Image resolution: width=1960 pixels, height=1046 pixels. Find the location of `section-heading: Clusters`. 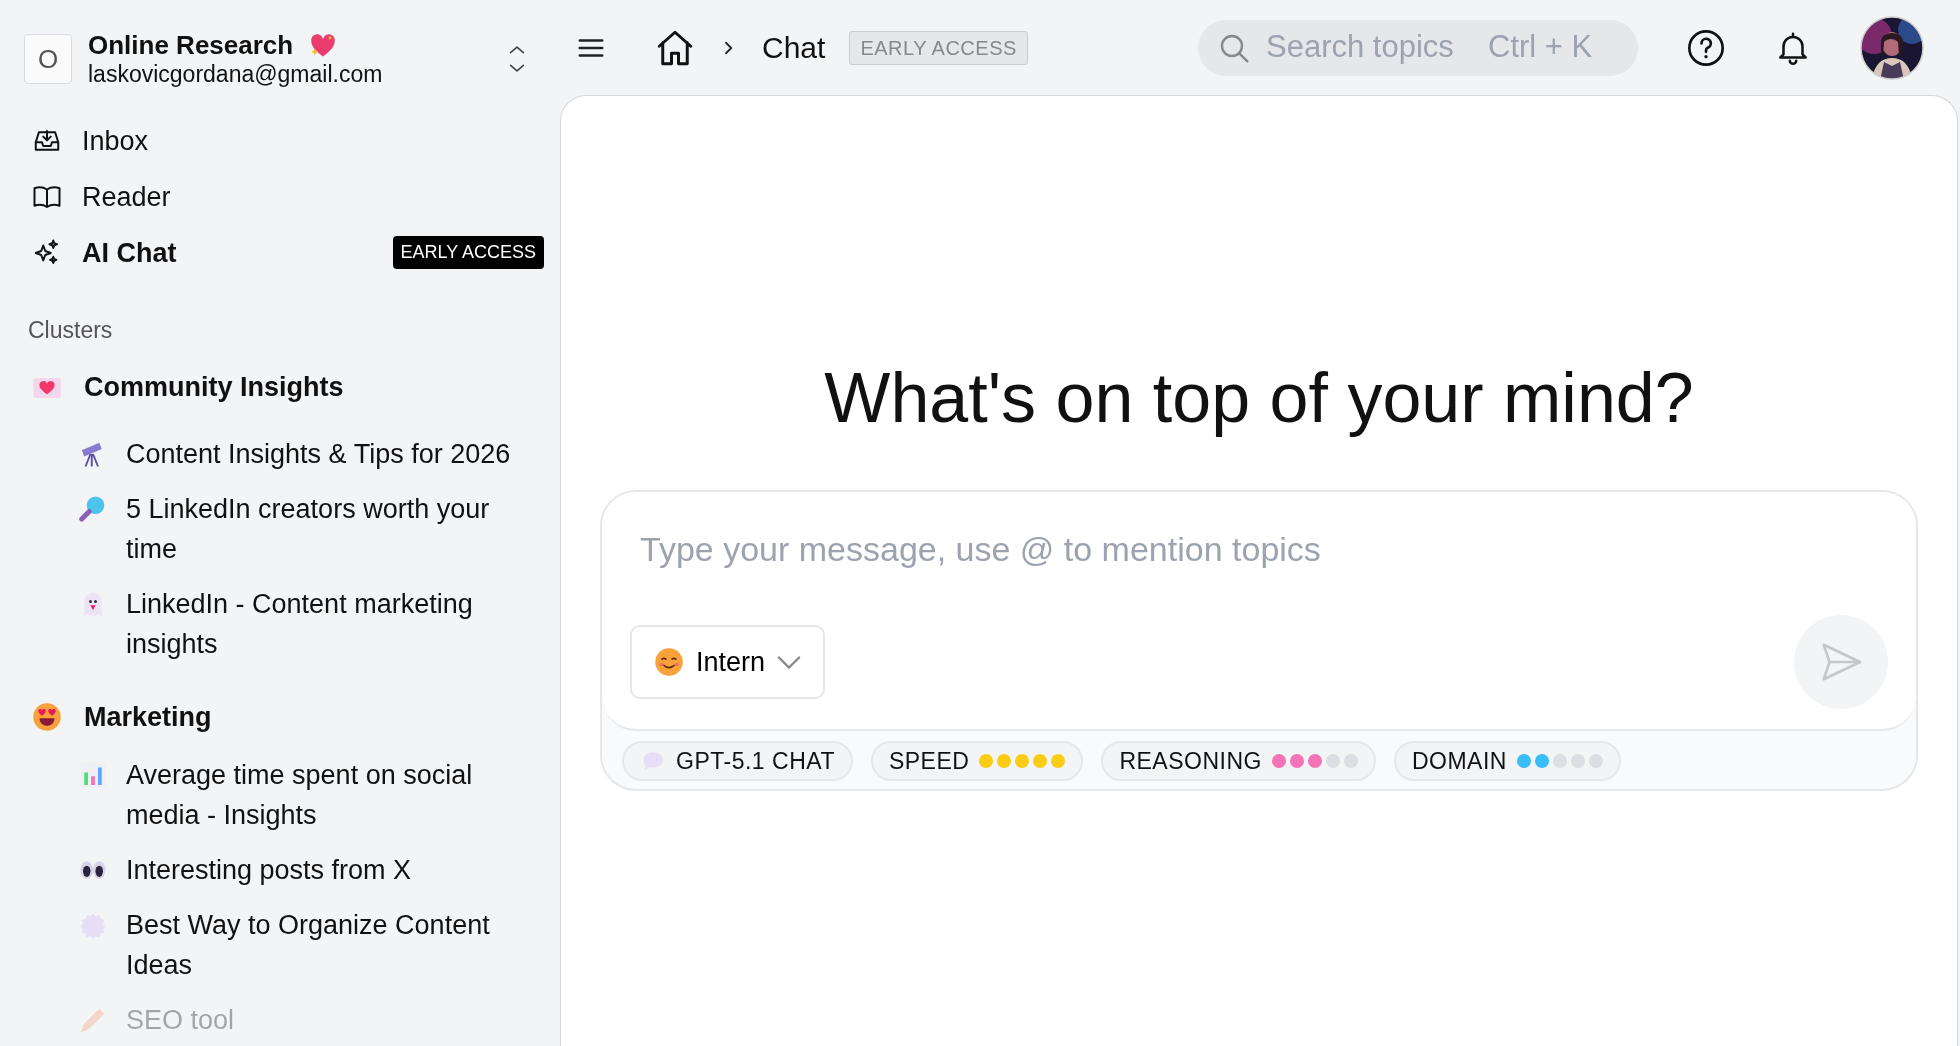

section-heading: Clusters is located at coordinates (71, 330).